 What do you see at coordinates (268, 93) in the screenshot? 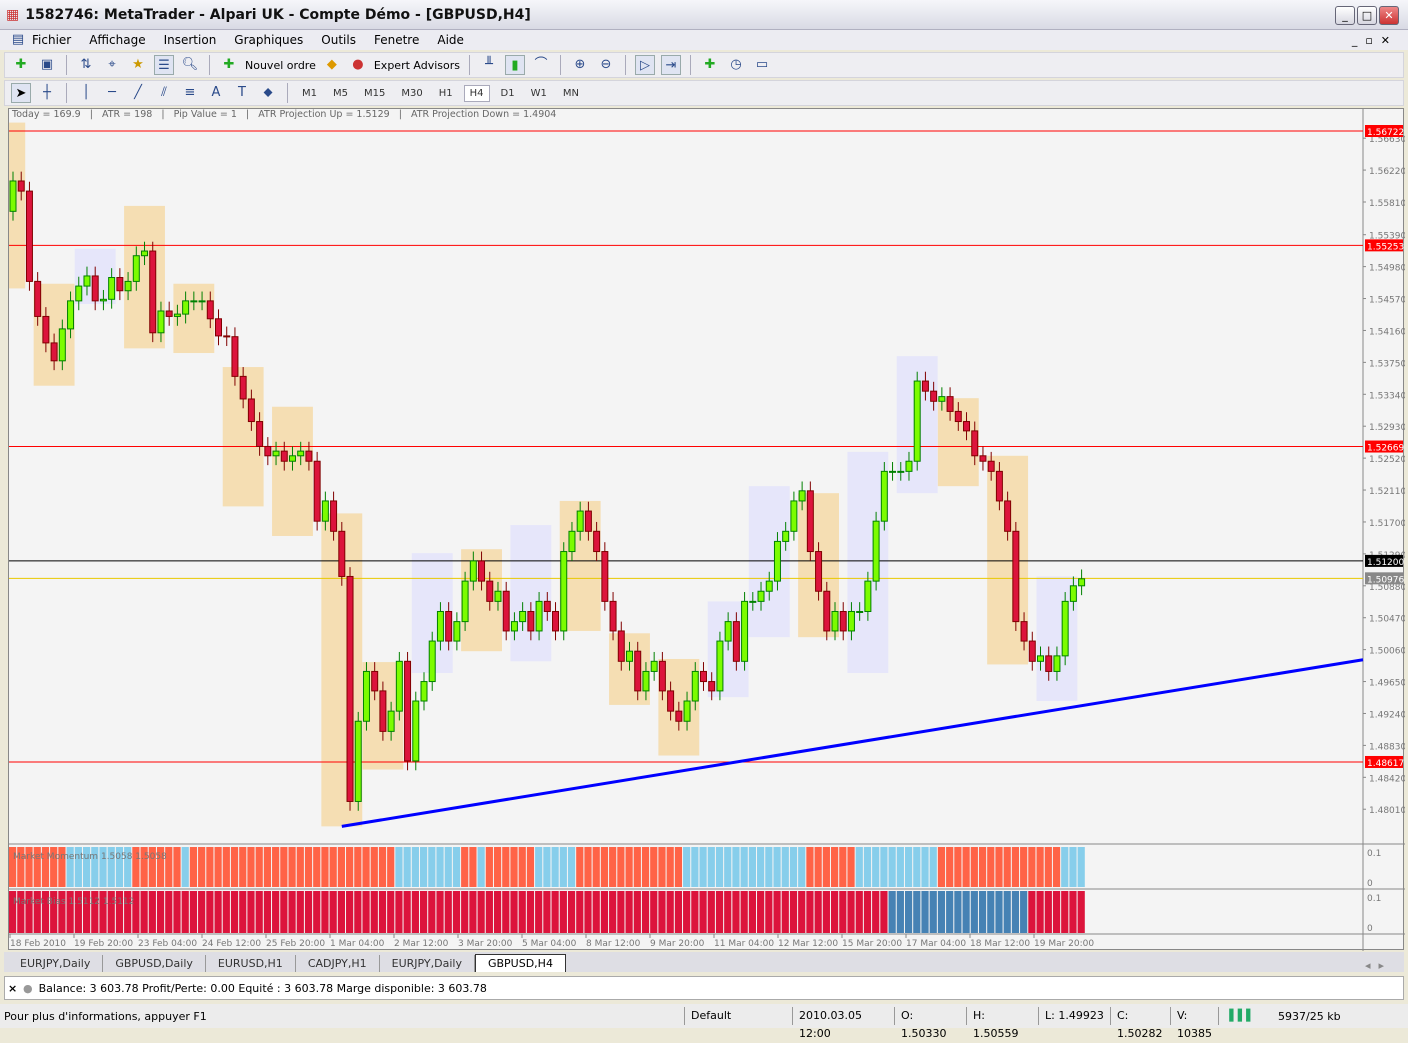
I see `arrows-icon: ⬥` at bounding box center [268, 93].